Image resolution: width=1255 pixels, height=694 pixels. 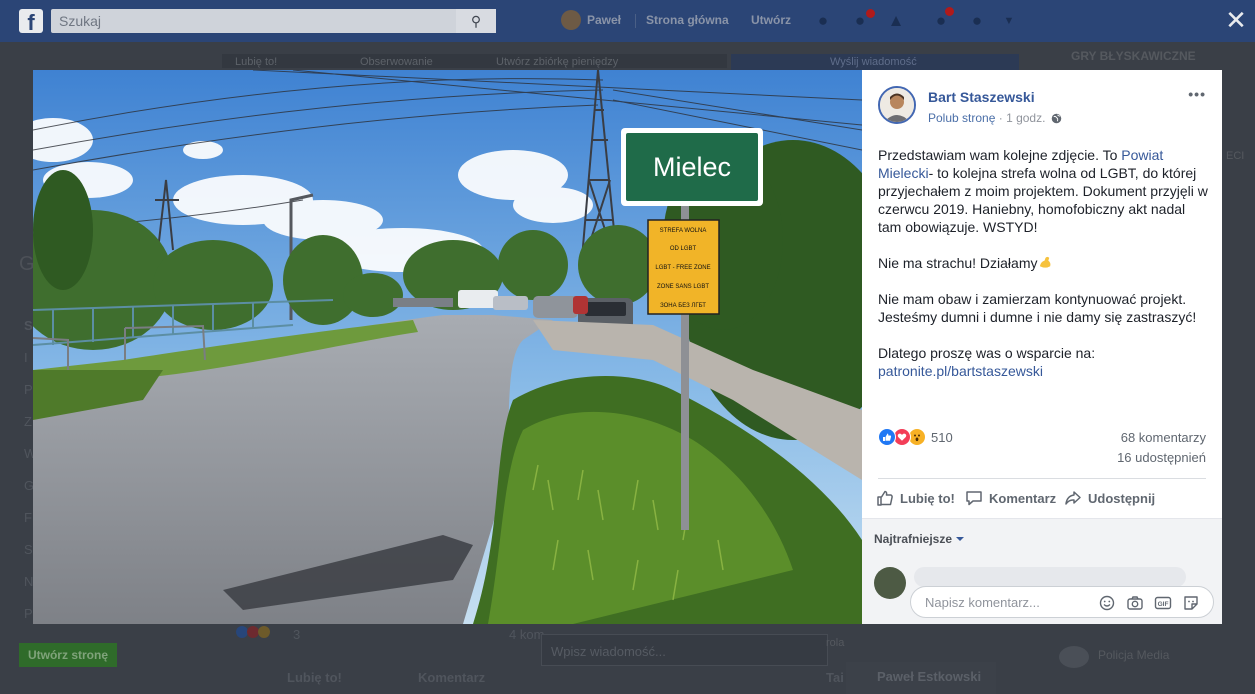 What do you see at coordinates (31, 21) in the screenshot?
I see `facebook-logo-icon: f` at bounding box center [31, 21].